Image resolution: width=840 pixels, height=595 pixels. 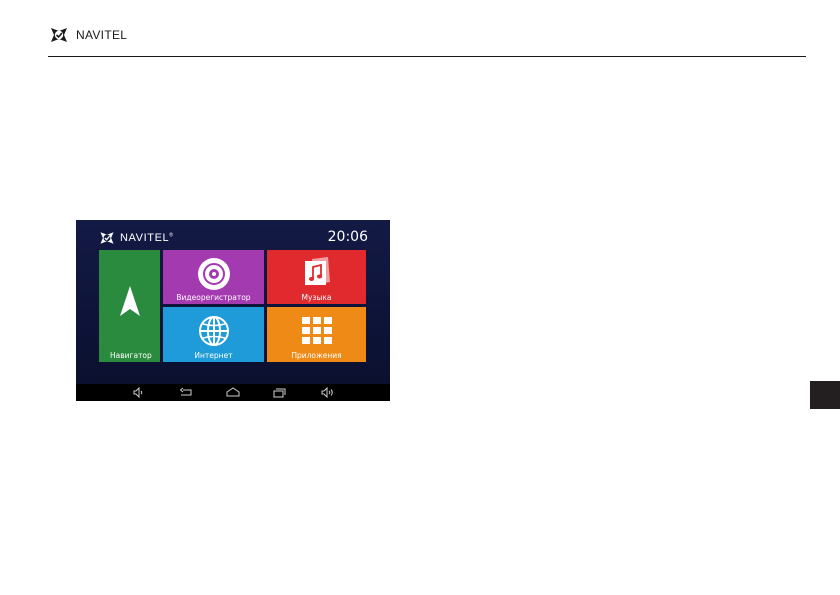 I want to click on volume-up-icon, so click(x=328, y=392).